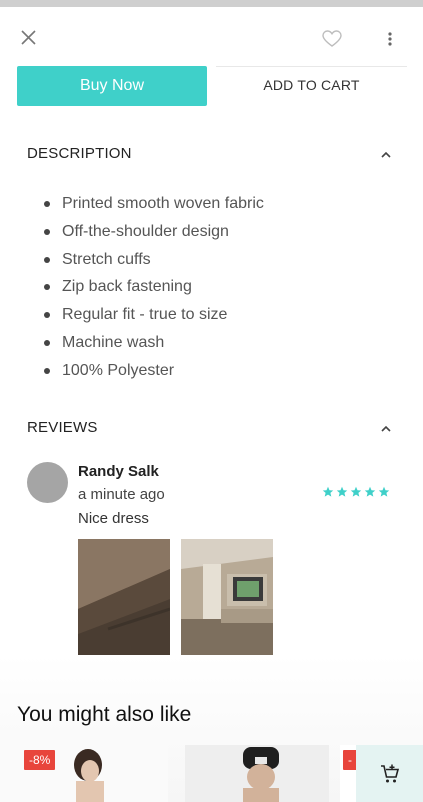  Describe the element at coordinates (47, 482) in the screenshot. I see `avatar` at that location.